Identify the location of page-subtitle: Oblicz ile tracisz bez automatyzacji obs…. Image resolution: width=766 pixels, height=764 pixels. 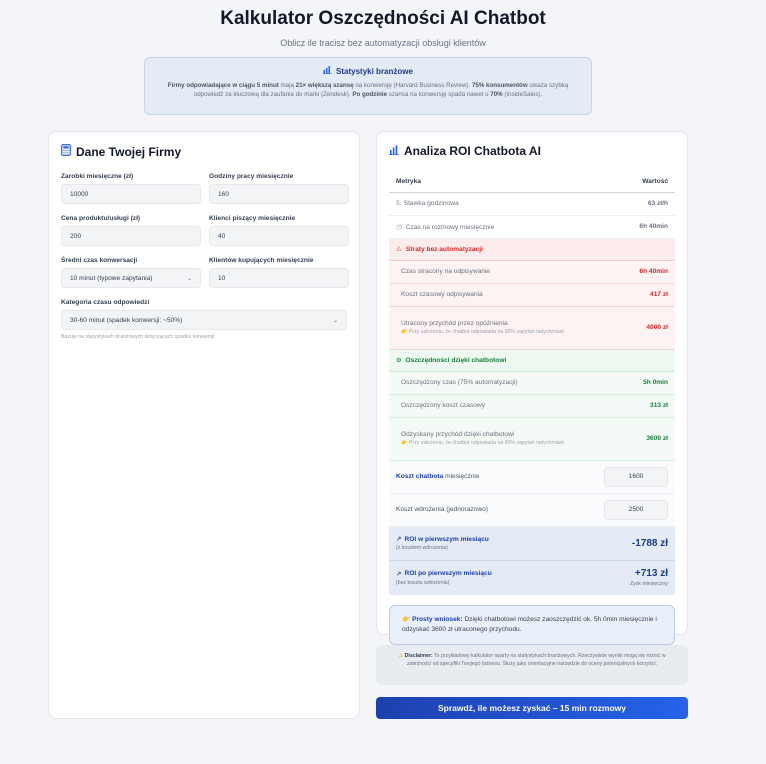
(383, 43).